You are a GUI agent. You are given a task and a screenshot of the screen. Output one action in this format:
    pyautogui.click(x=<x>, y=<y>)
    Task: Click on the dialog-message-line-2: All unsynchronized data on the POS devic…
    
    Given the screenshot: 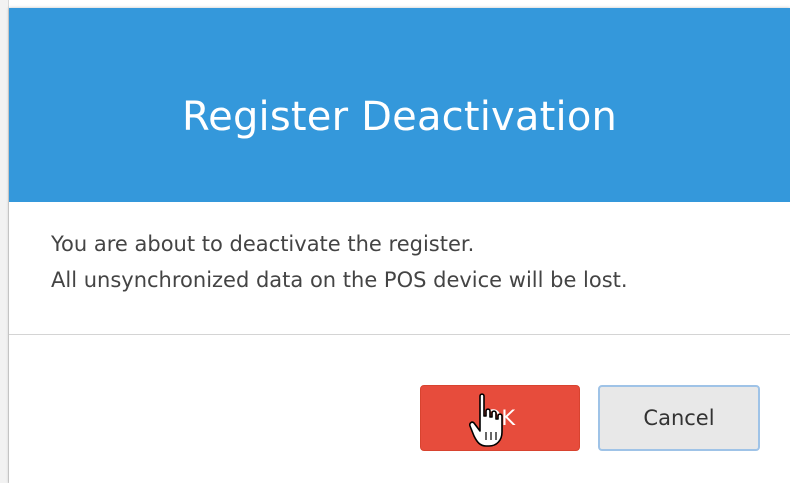 What is the action you would take?
    pyautogui.click(x=339, y=280)
    